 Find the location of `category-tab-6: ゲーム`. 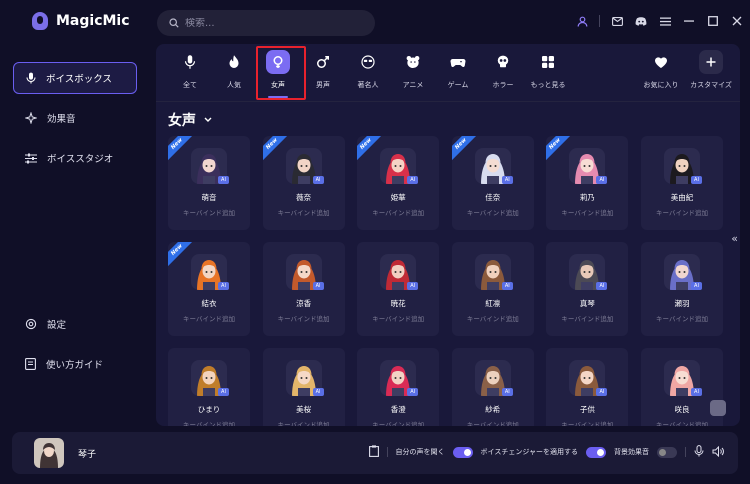

category-tab-6: ゲーム is located at coordinates (458, 75).